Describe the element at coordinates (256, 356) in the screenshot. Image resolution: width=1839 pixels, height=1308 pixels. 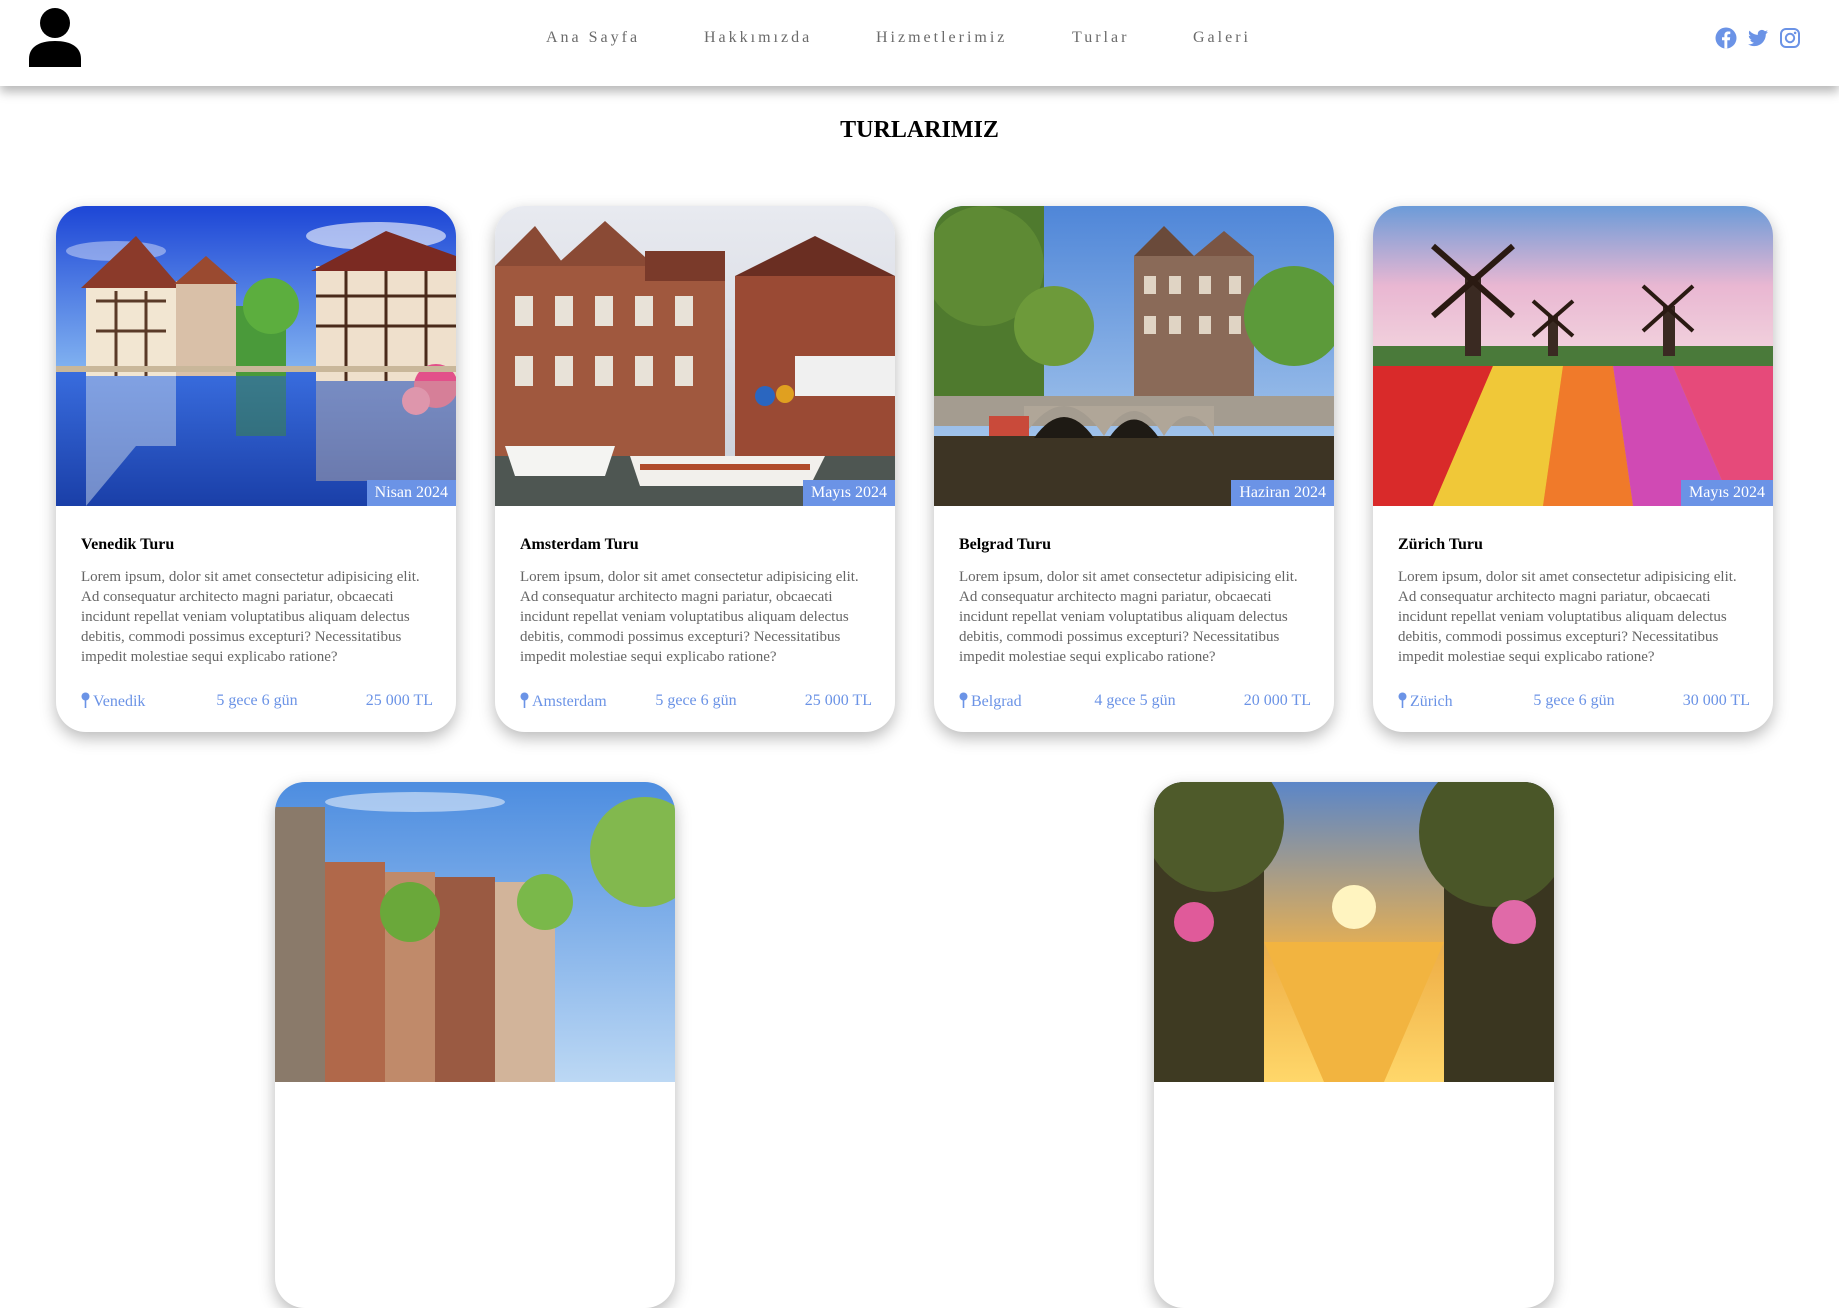
I see `tour-image-venedik` at that location.